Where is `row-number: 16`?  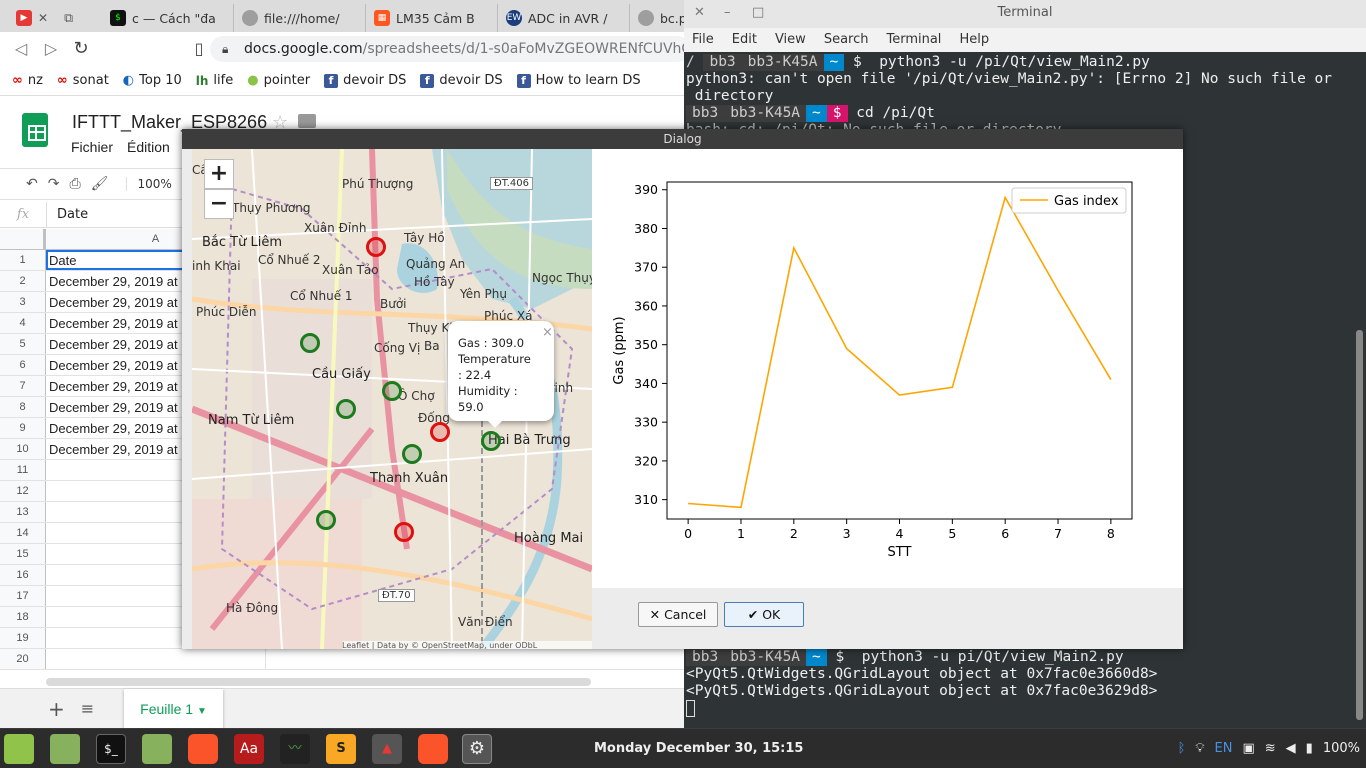
row-number: 16 is located at coordinates (23, 575).